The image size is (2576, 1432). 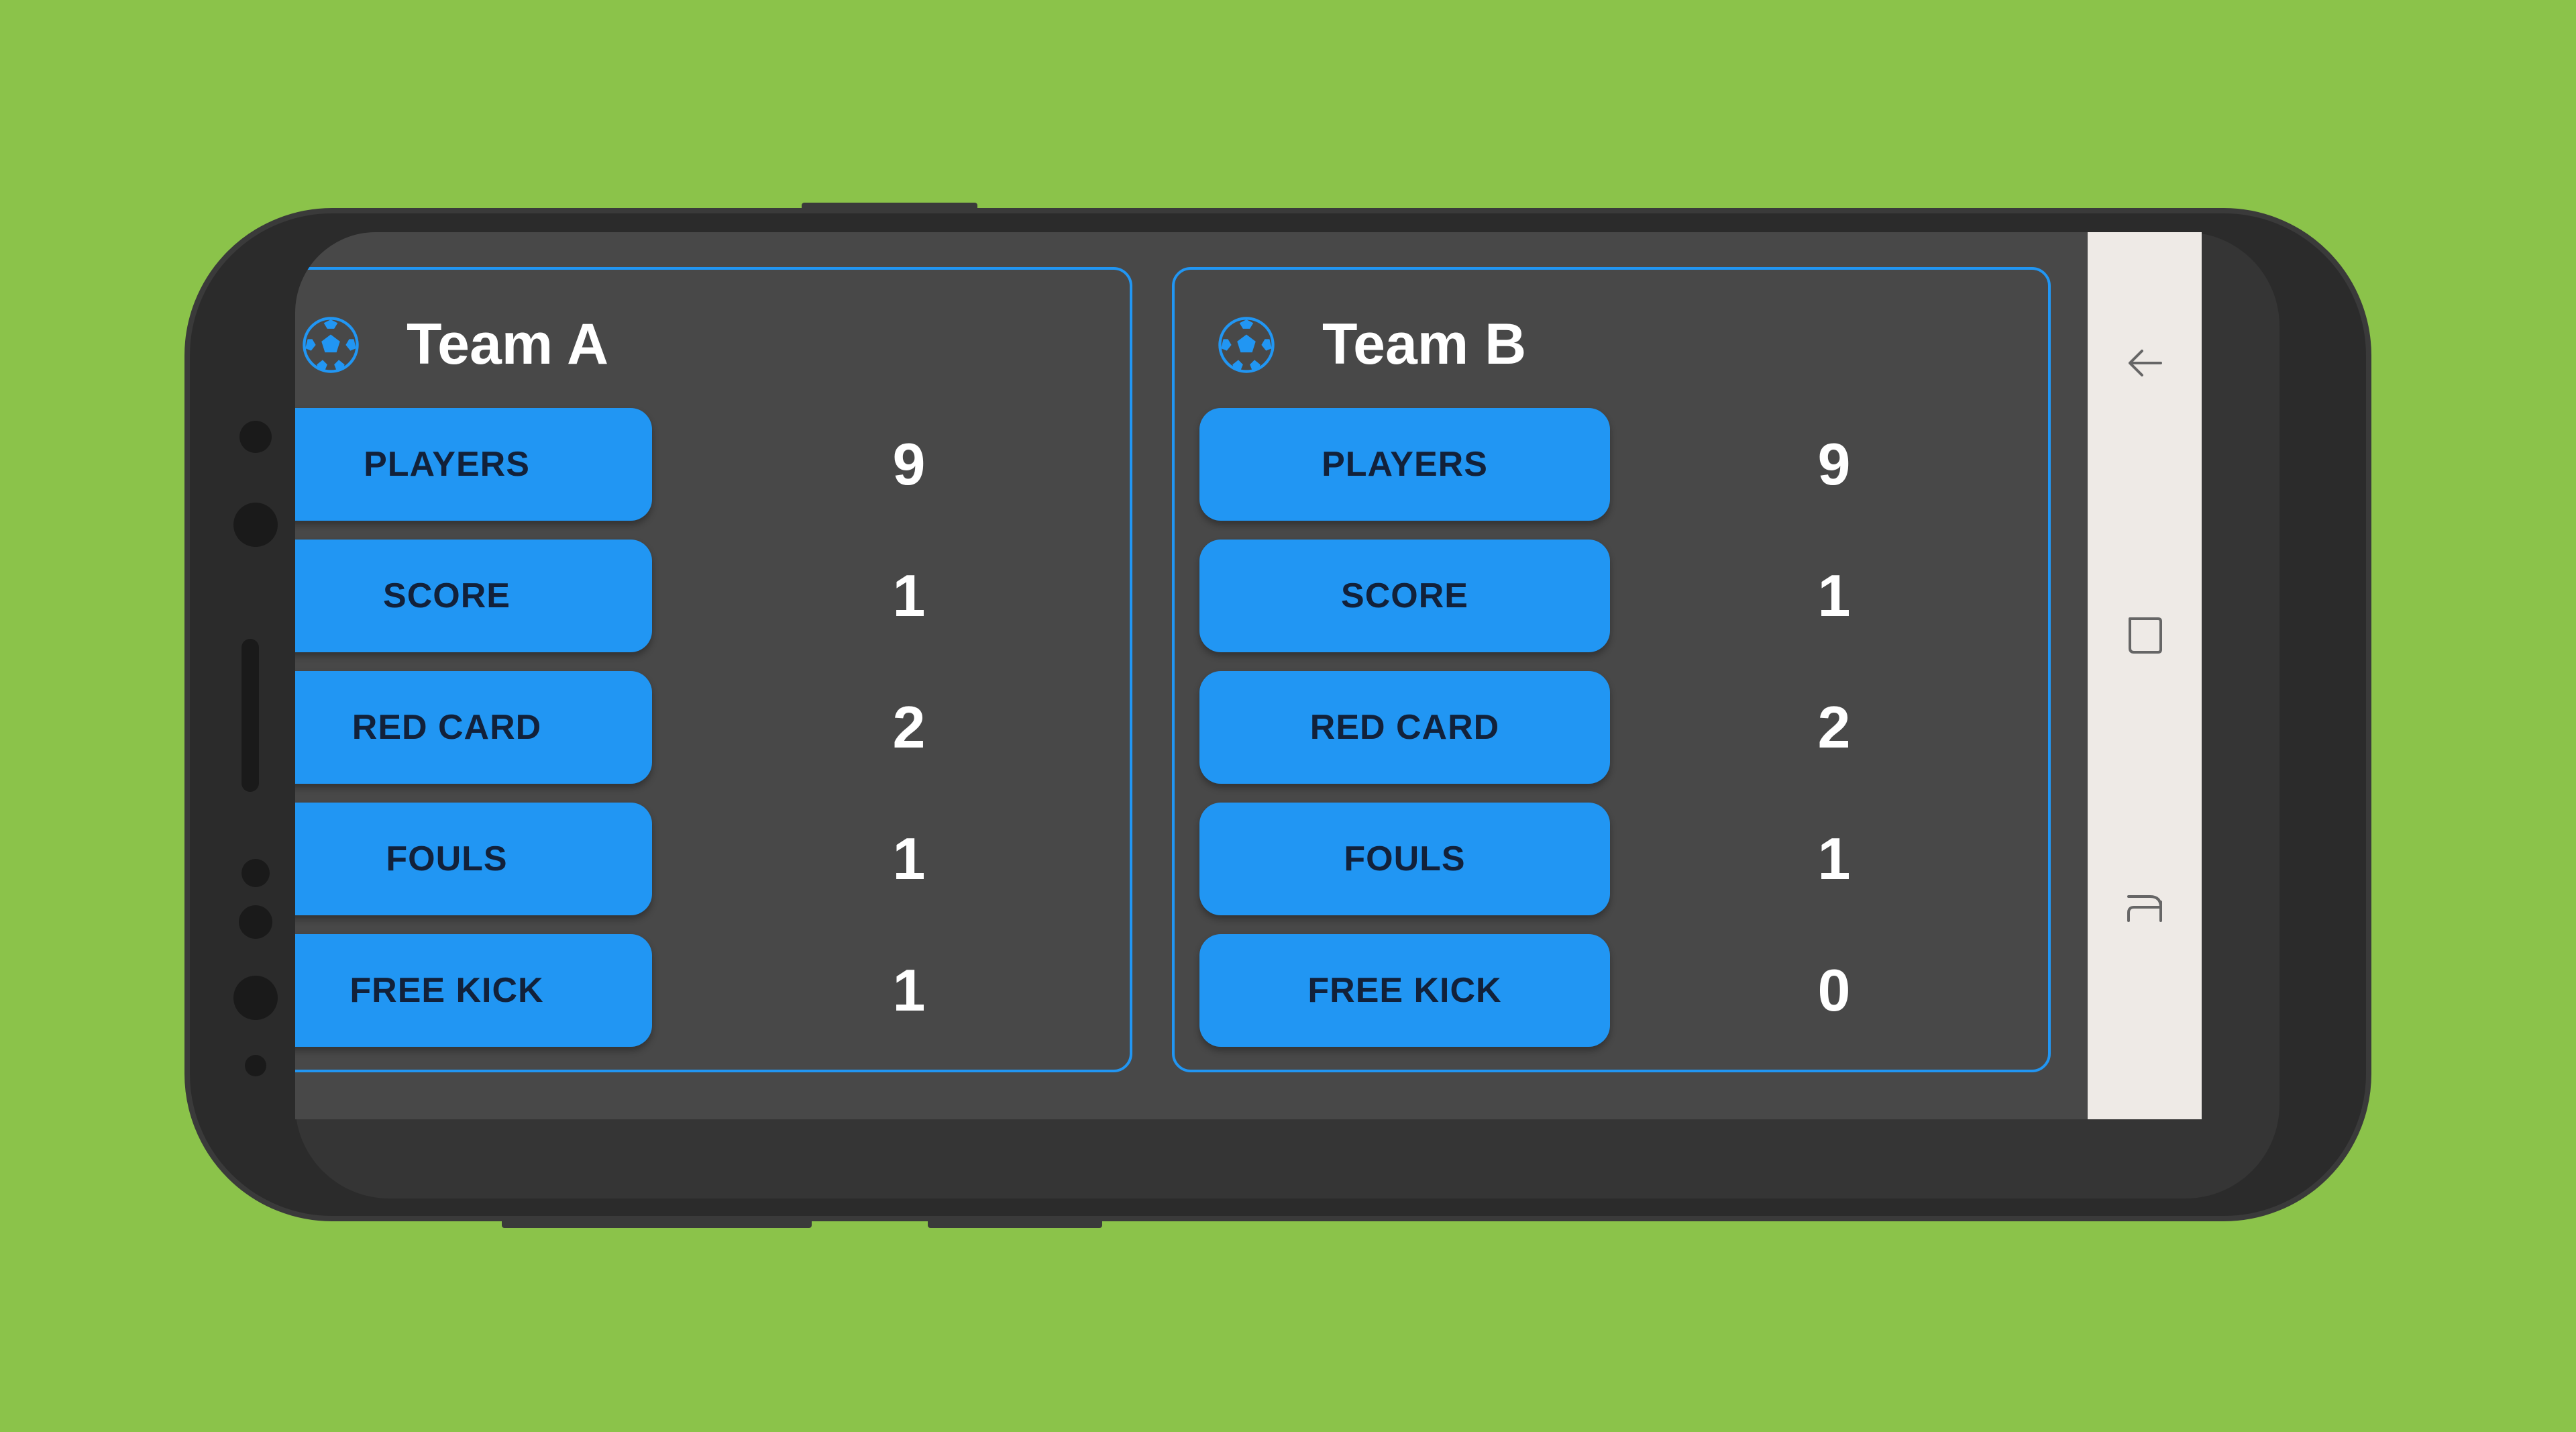 I want to click on red-card-value-a: 2, so click(x=909, y=727).